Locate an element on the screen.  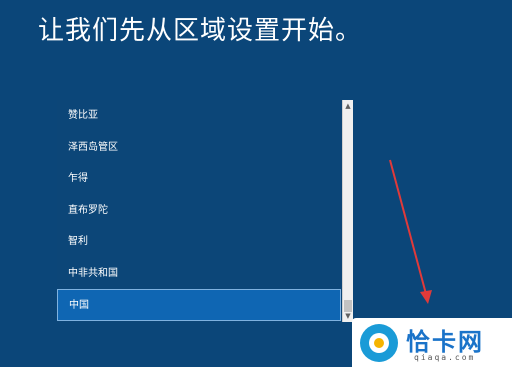
watermark: 恰卡网 qiaqa.com is located at coordinates (432, 342).